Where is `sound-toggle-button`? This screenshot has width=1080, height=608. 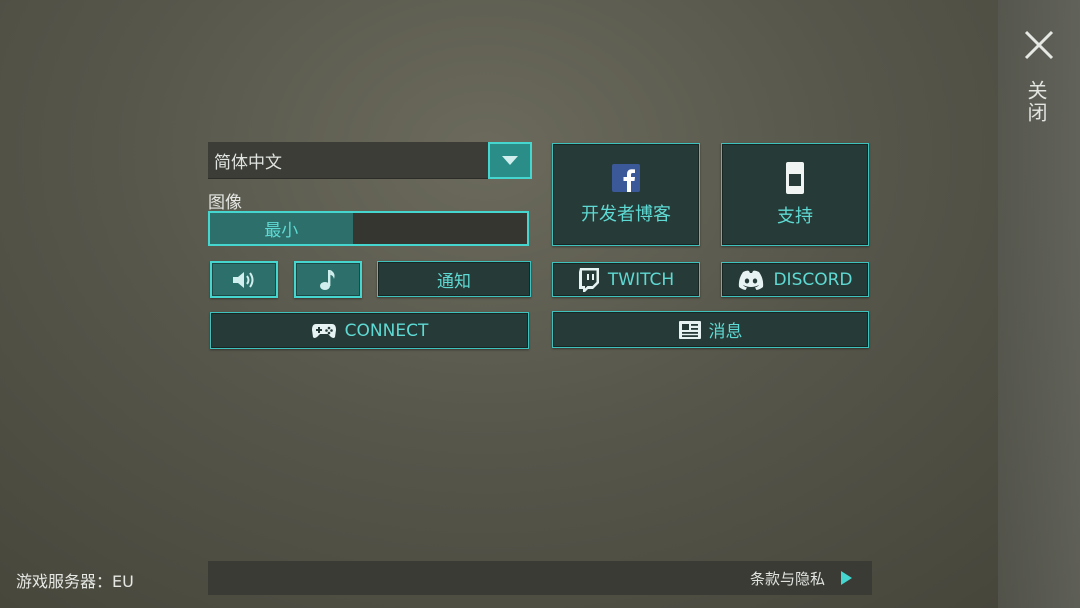 sound-toggle-button is located at coordinates (244, 279).